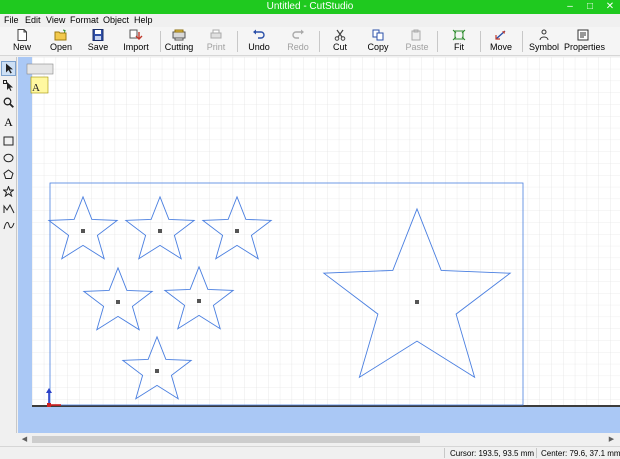 Image resolution: width=620 pixels, height=459 pixels. I want to click on fit-label: Fit, so click(459, 47).